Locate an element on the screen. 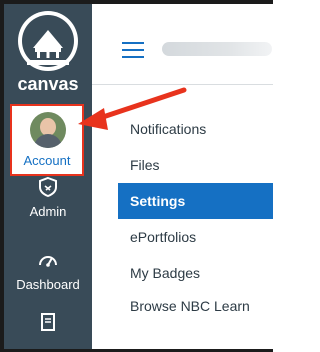  shield-icon is located at coordinates (48, 187).